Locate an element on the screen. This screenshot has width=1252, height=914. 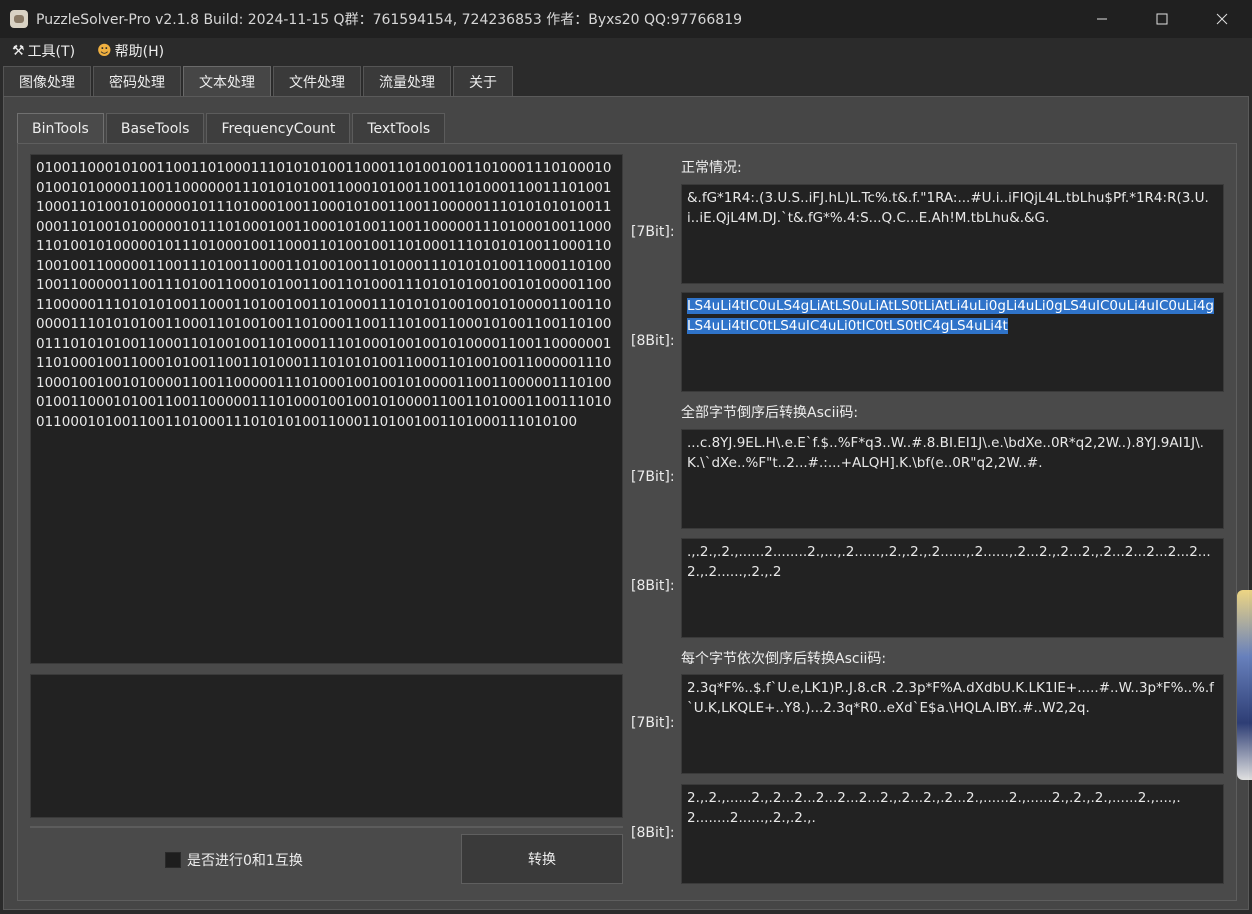
reverse-each-7bit-label: [7Bit]: is located at coordinates (653, 723).